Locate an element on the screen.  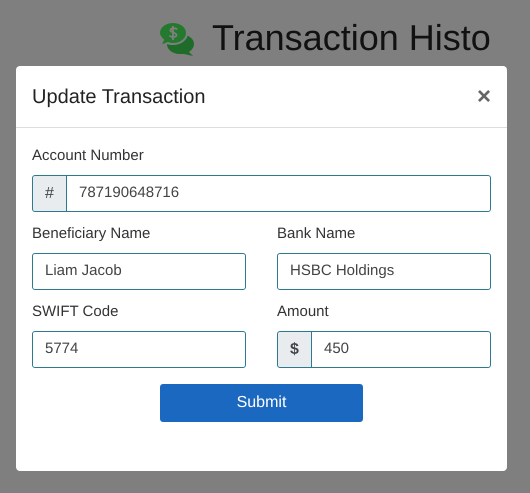
input-field: HSBC Holdings is located at coordinates (384, 271).